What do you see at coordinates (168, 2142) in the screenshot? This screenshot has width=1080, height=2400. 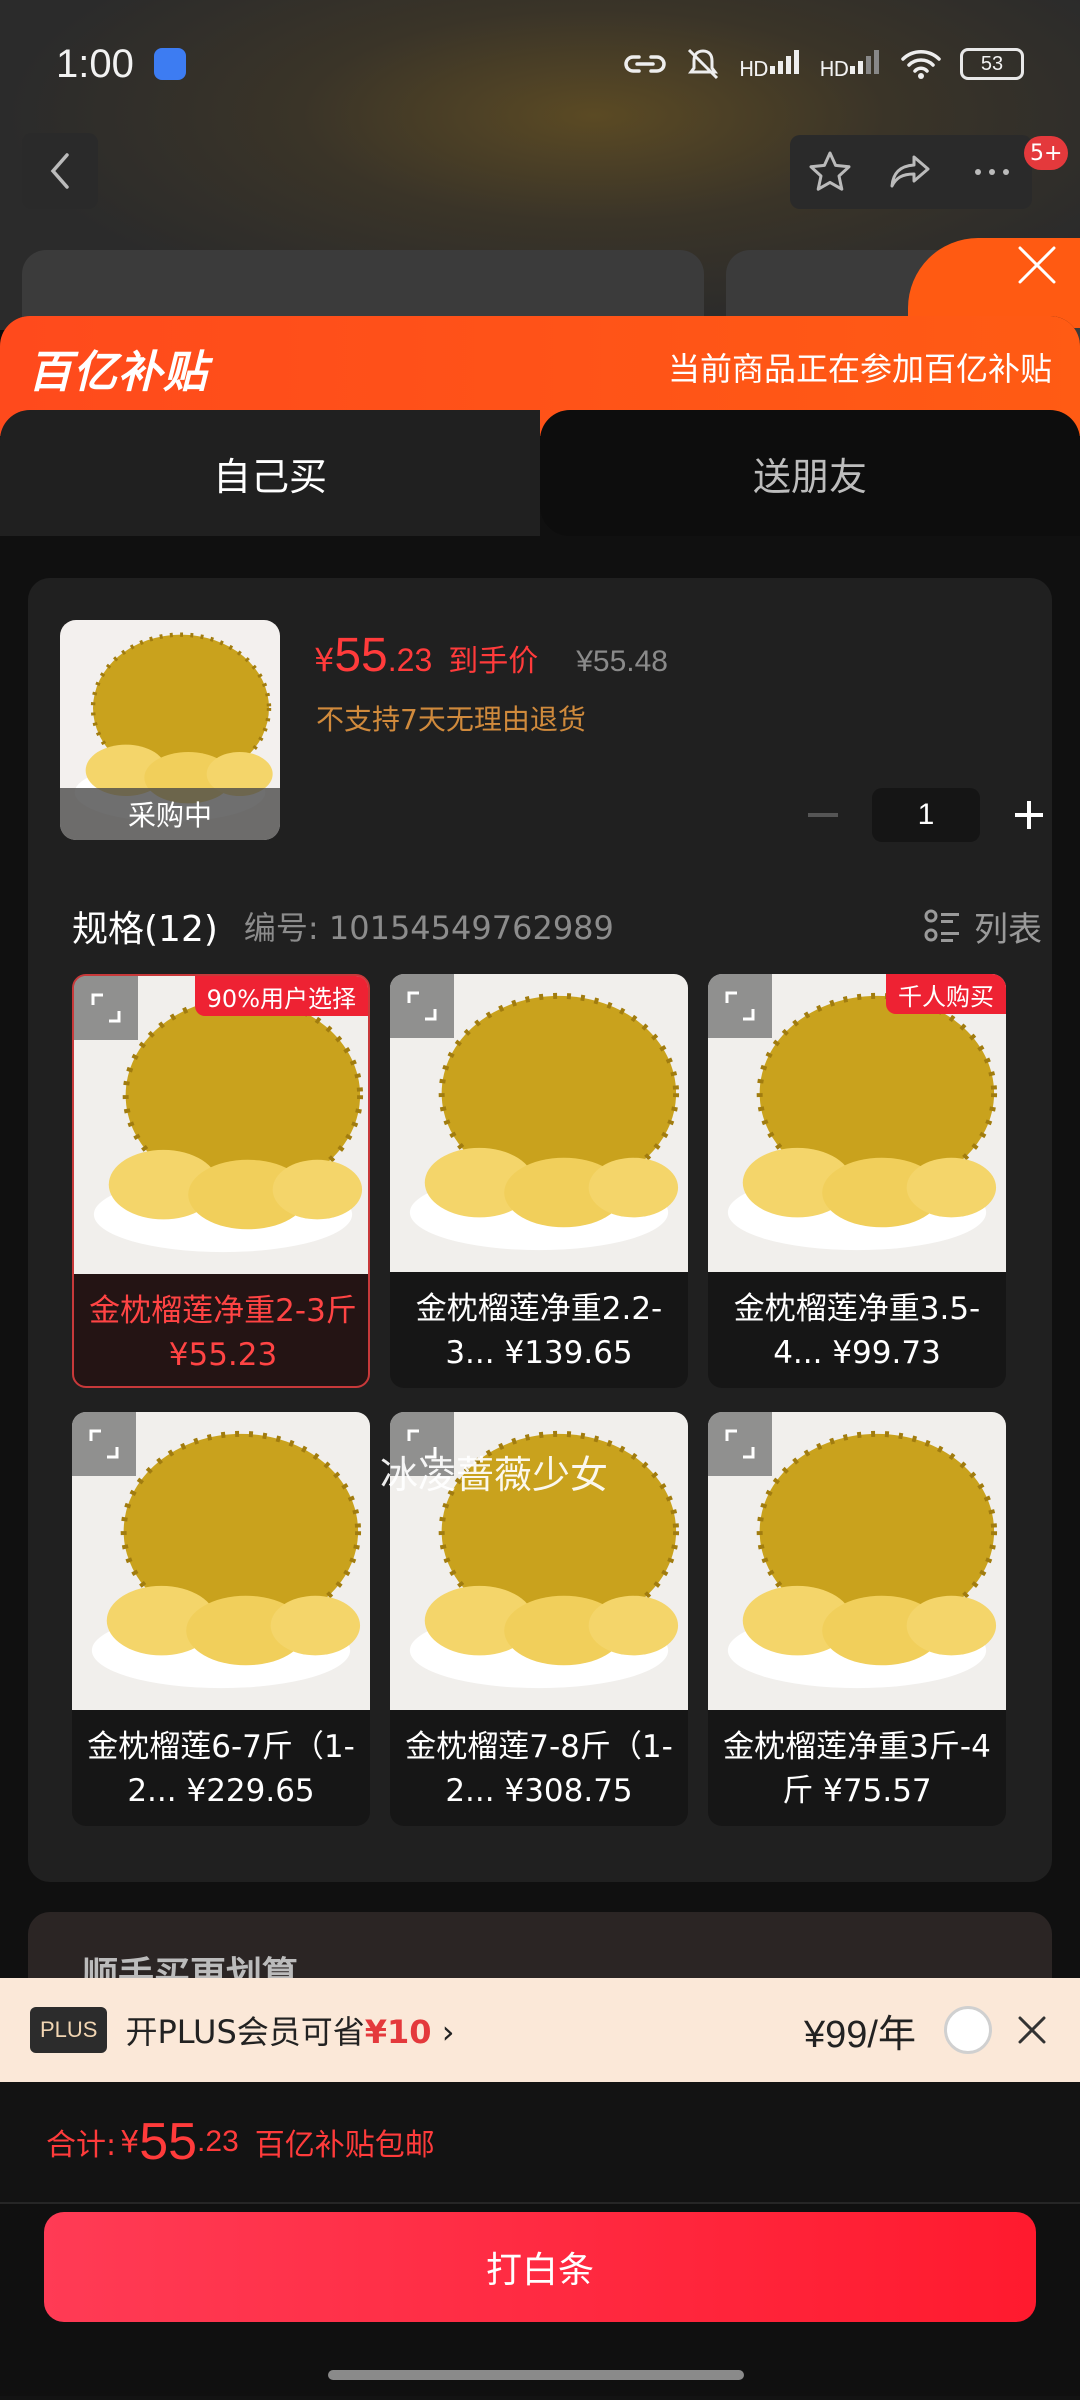 I see `total-integer: 55` at bounding box center [168, 2142].